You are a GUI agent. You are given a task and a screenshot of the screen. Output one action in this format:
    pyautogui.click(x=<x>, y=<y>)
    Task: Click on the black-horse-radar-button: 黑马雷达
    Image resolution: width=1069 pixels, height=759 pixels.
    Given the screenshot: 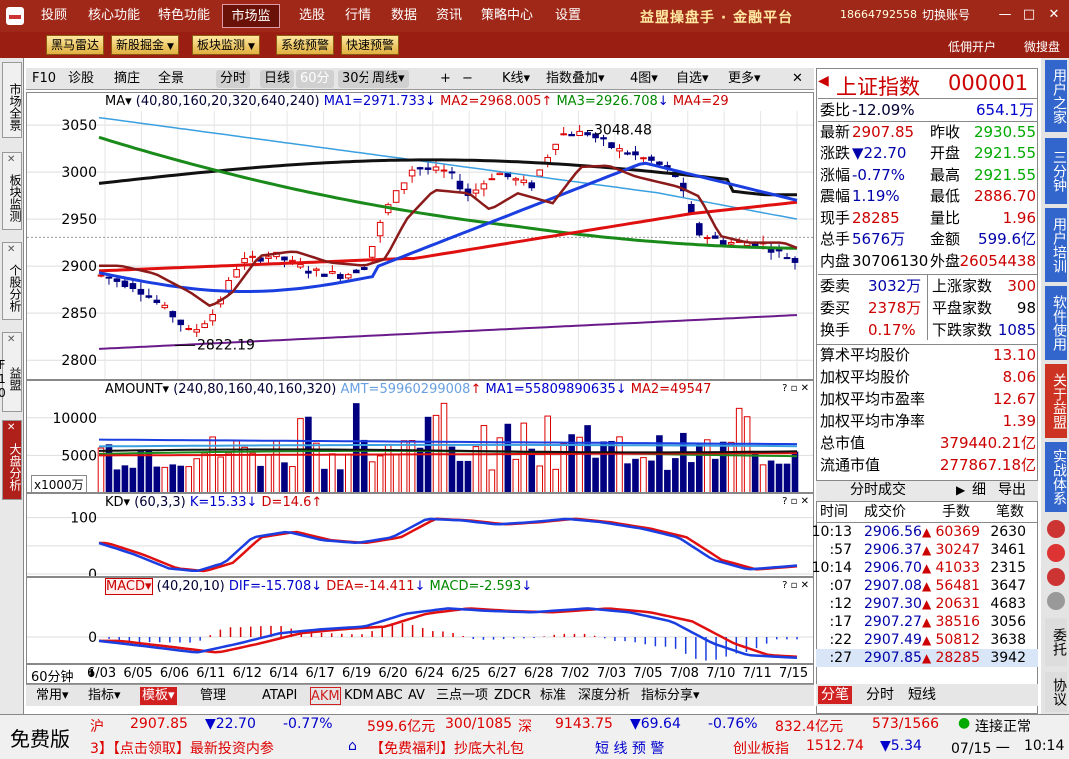 What is the action you would take?
    pyautogui.click(x=75, y=45)
    